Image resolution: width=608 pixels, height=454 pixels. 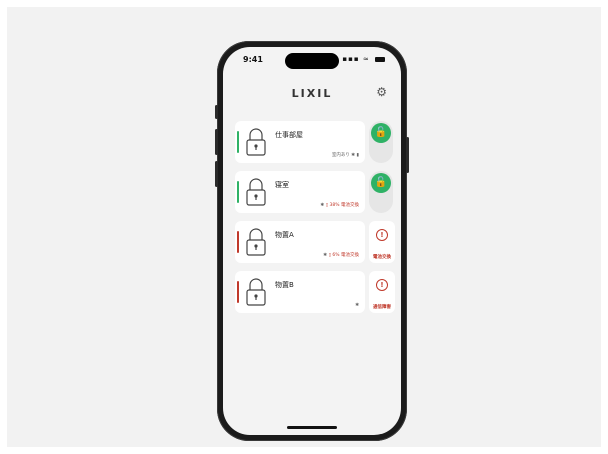 I want to click on lock-name: 物置B, so click(x=284, y=285).